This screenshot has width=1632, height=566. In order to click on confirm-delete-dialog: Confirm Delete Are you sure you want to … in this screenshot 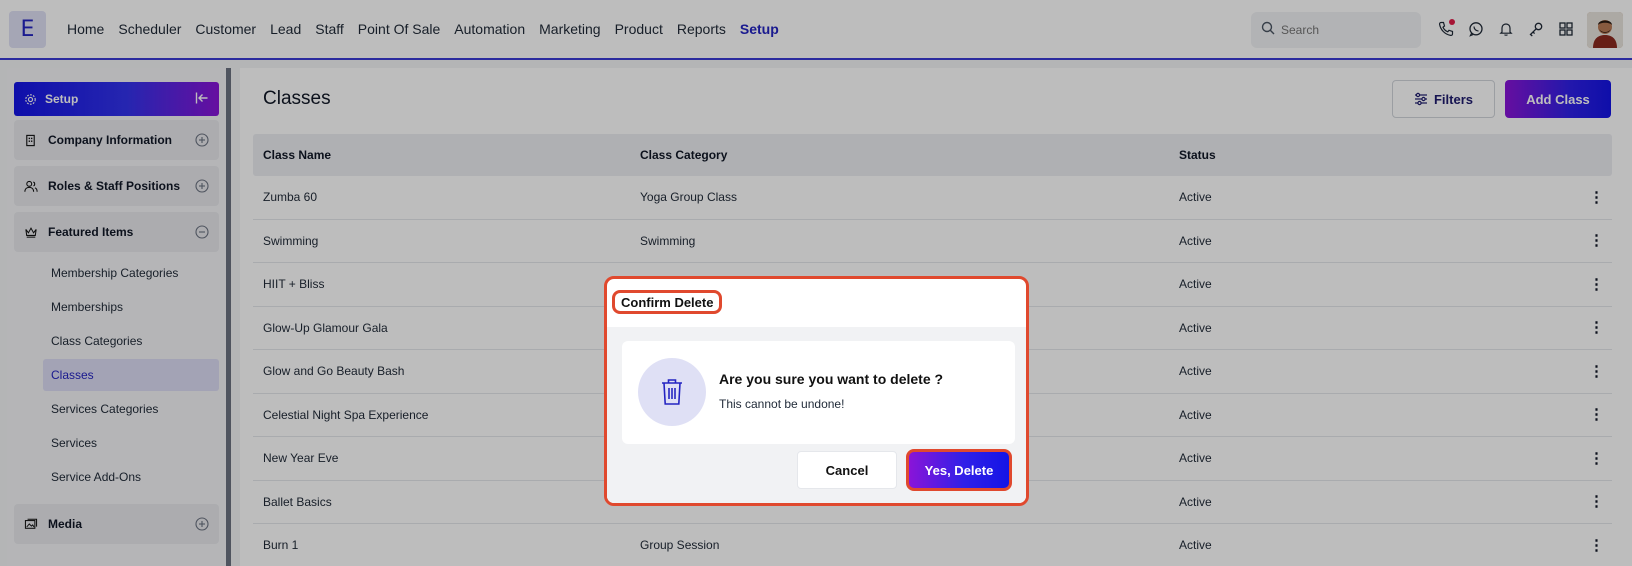, I will do `click(816, 391)`.